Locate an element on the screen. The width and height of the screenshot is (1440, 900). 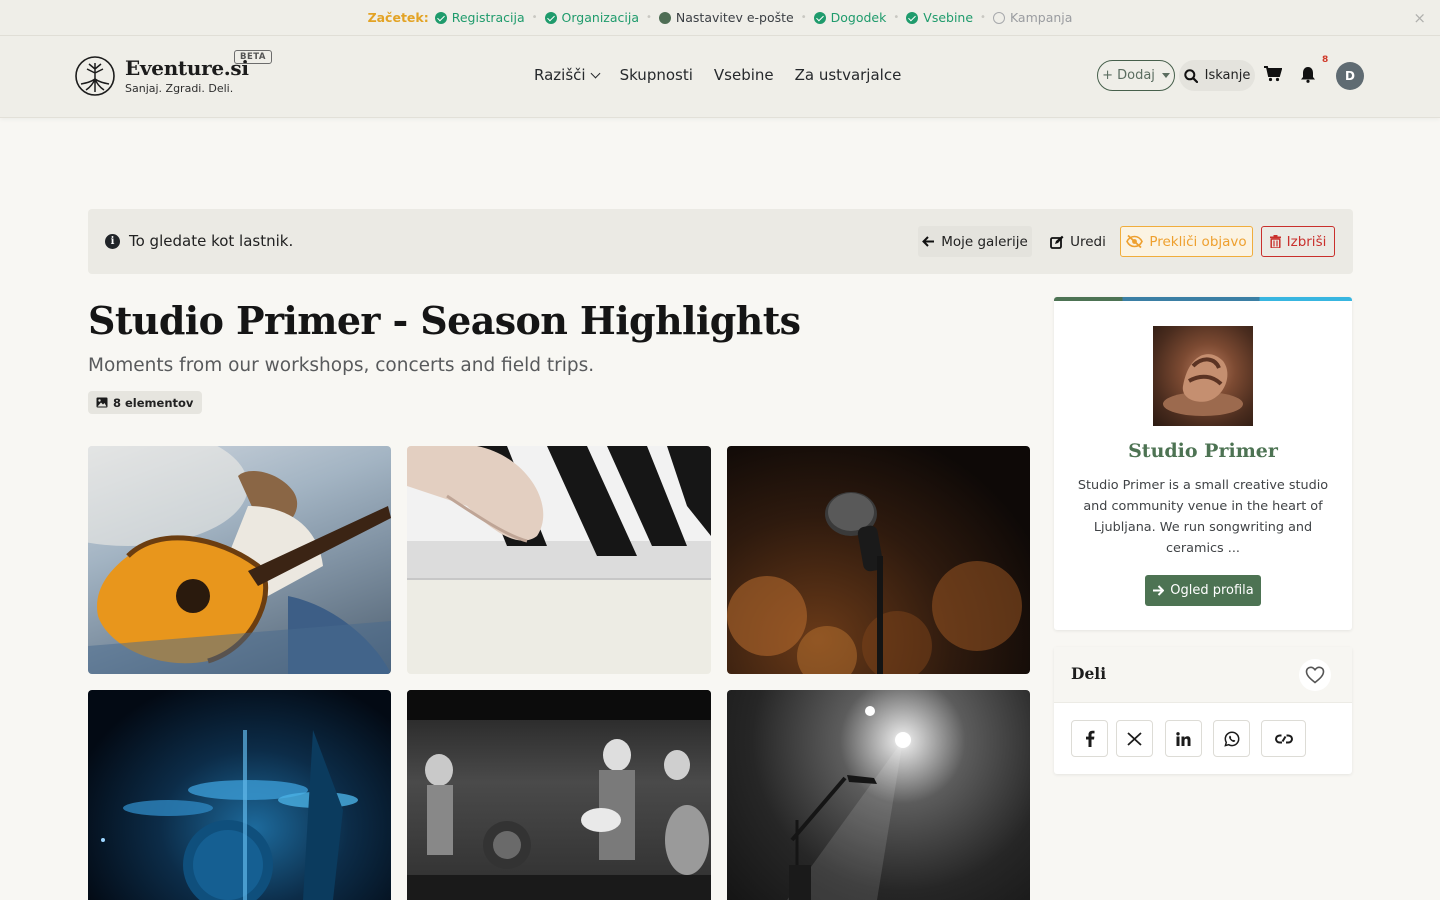
nav-label: Razišči is located at coordinates (560, 75).